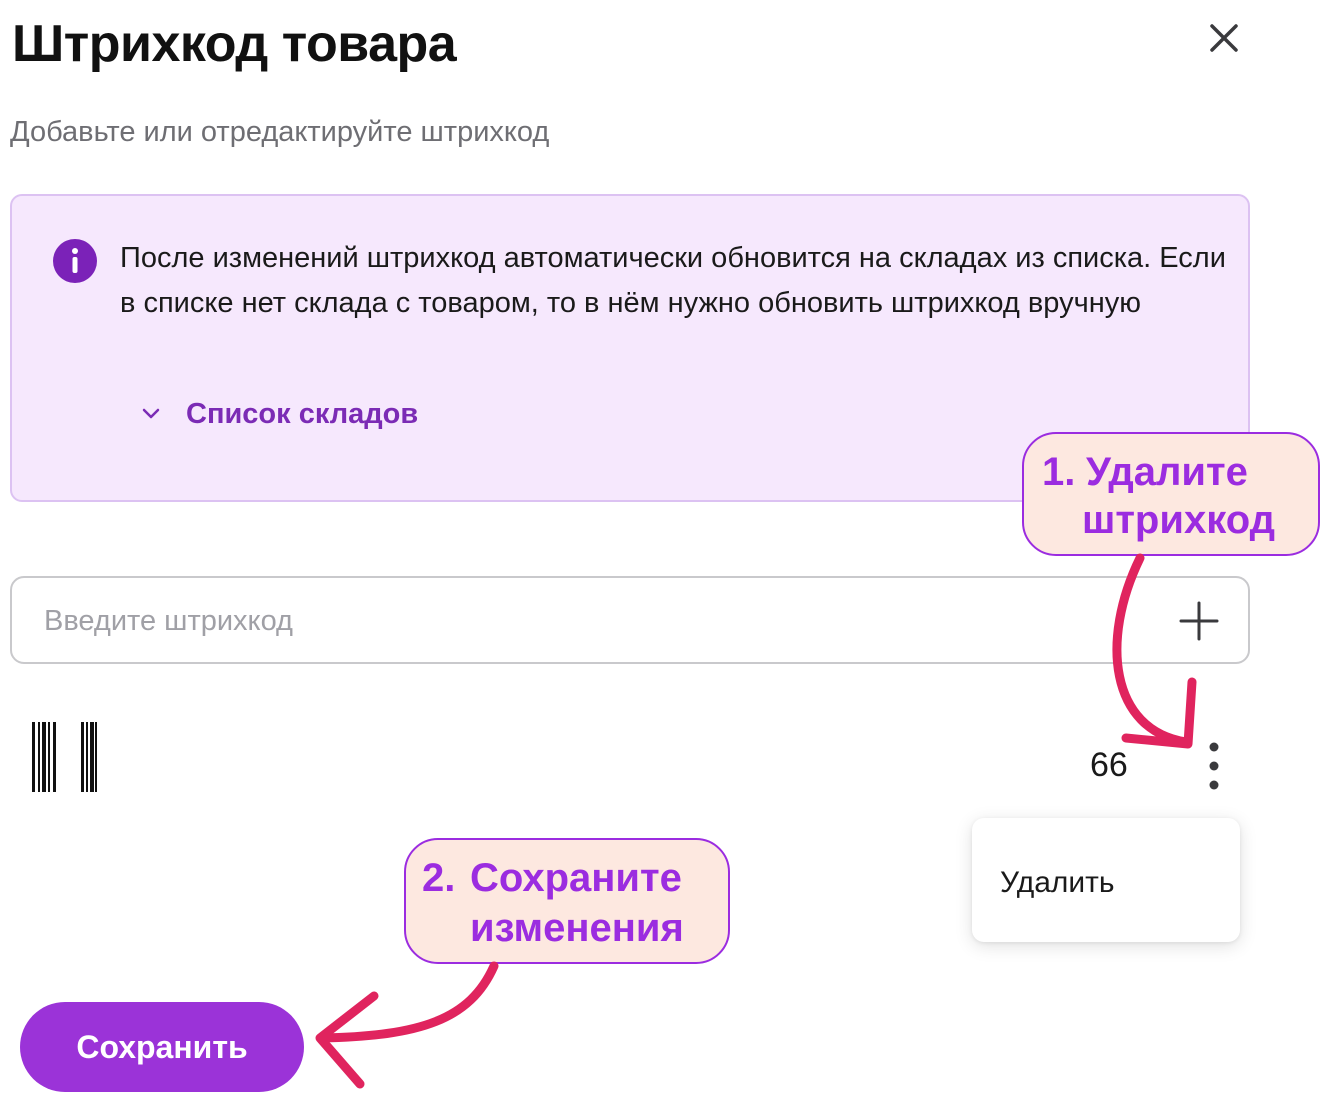 This screenshot has width=1322, height=1106. I want to click on step2-line1: Сохраните, so click(576, 878).